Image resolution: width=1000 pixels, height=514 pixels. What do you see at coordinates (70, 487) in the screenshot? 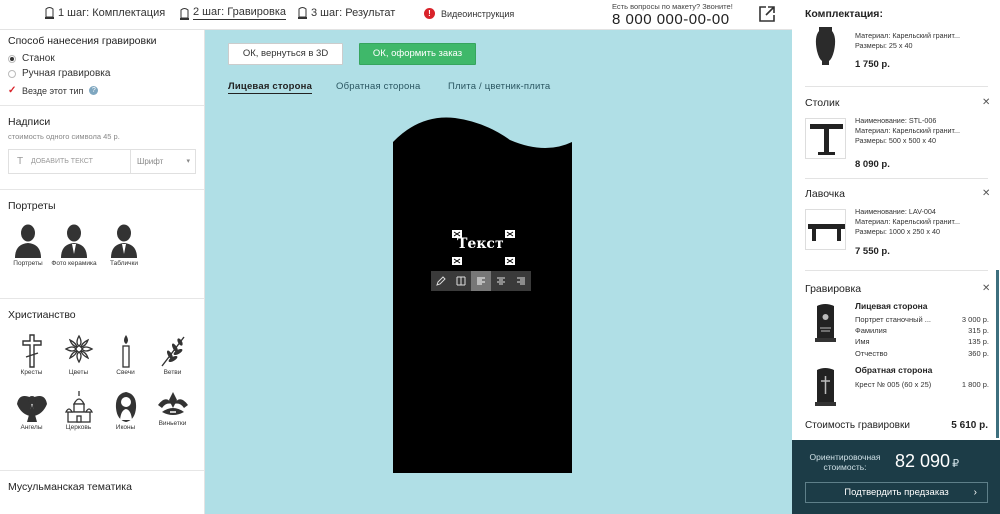
I see `muslim-title: Мусульманская тематика` at bounding box center [70, 487].